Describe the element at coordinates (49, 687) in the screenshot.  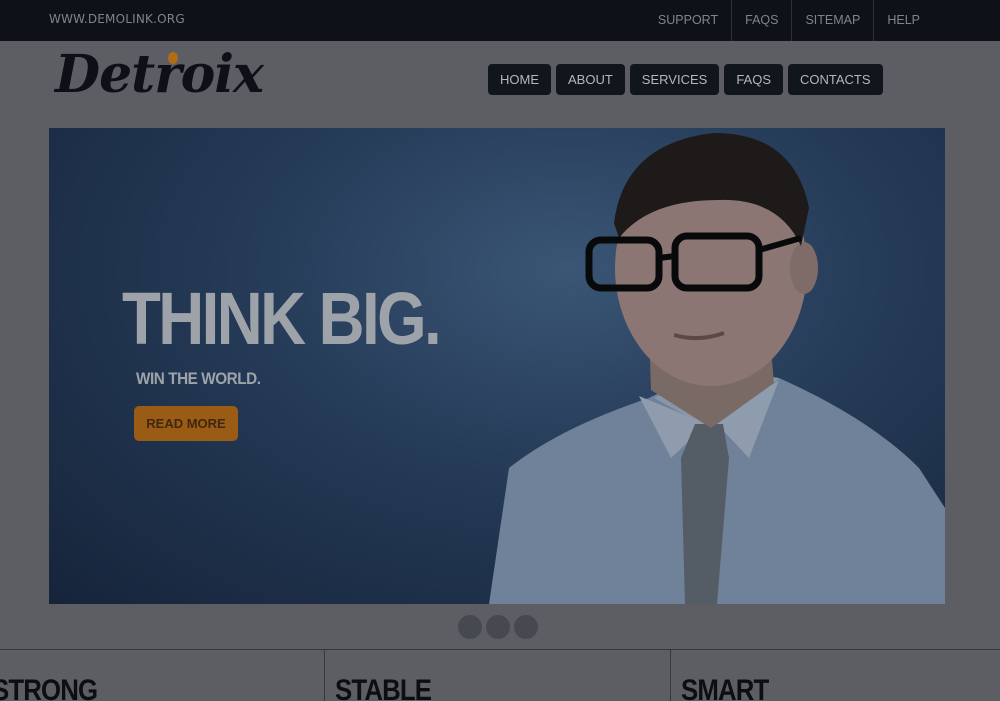
I see `feature-title-strong: STRONG` at that location.